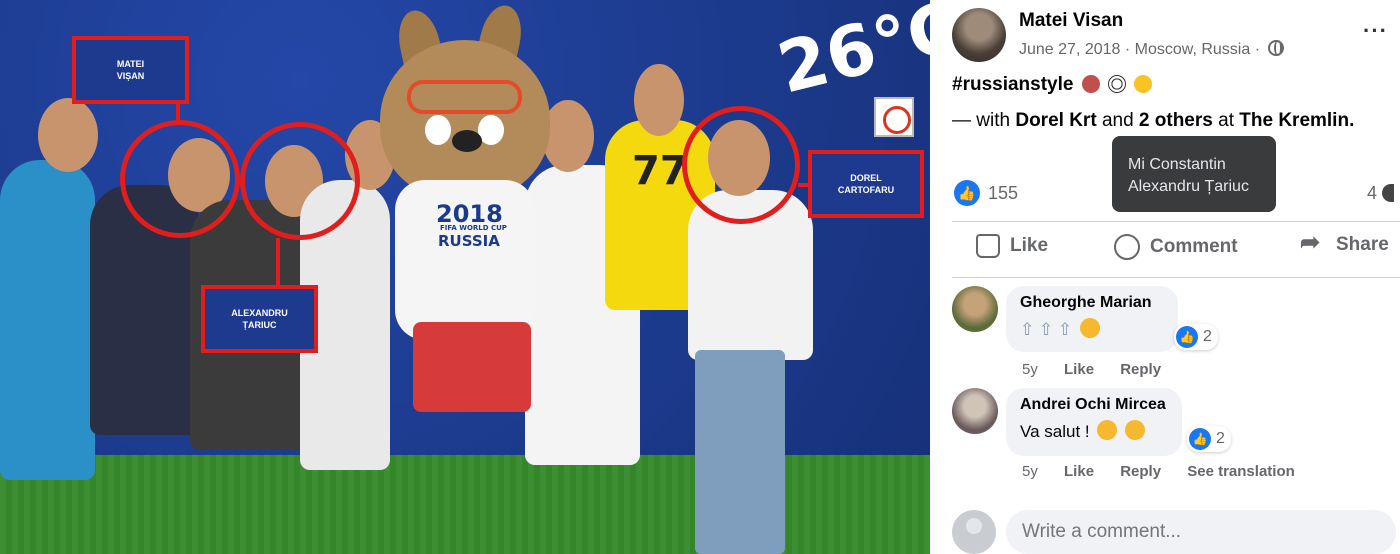  Describe the element at coordinates (1071, 21) in the screenshot. I see `author-name: Matei Visan` at that location.